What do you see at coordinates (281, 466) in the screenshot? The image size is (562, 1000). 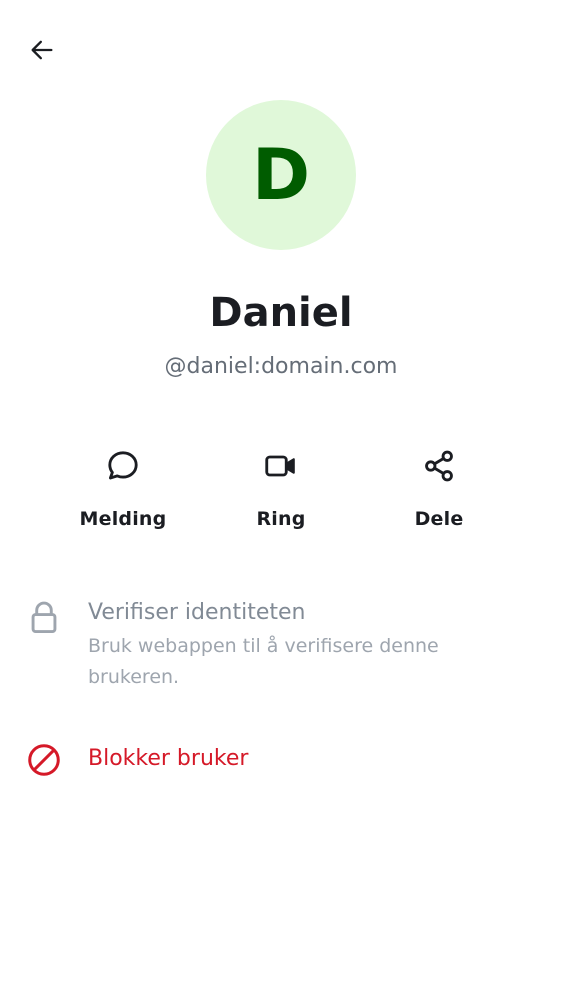 I see `video-camera-icon` at bounding box center [281, 466].